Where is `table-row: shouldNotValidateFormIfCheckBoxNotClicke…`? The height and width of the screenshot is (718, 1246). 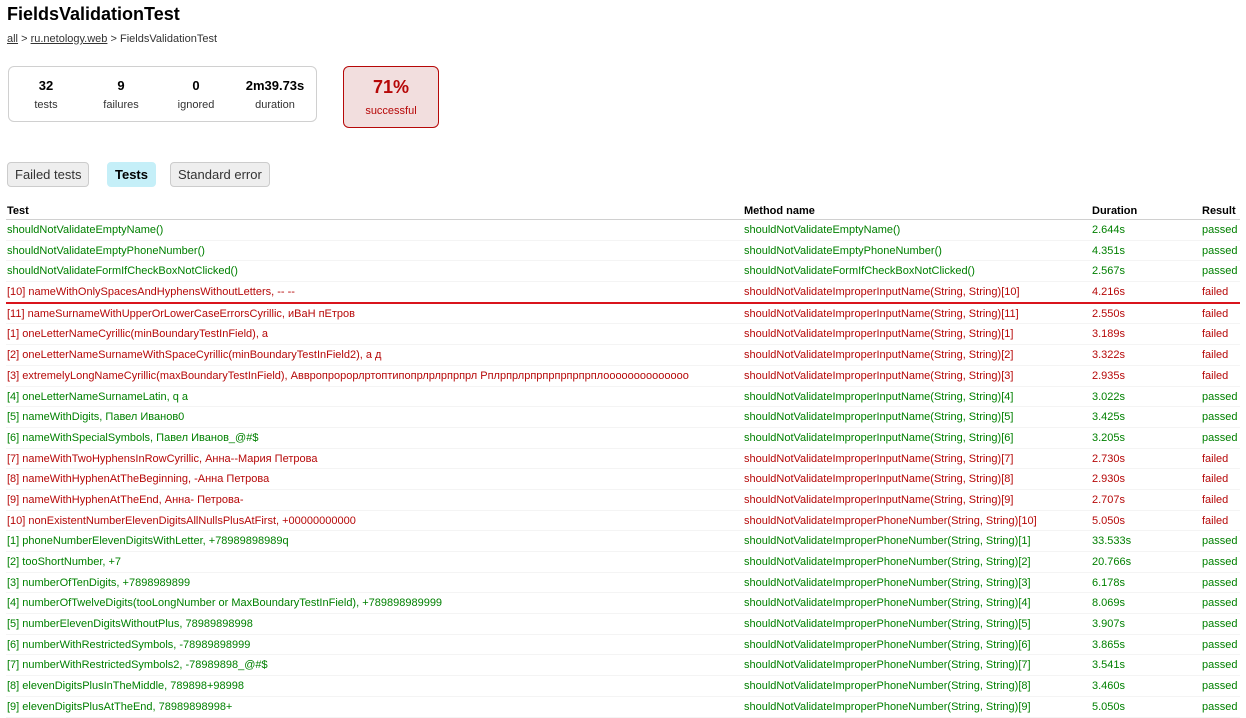 table-row: shouldNotValidateFormIfCheckBoxNotClicke… is located at coordinates (623, 272).